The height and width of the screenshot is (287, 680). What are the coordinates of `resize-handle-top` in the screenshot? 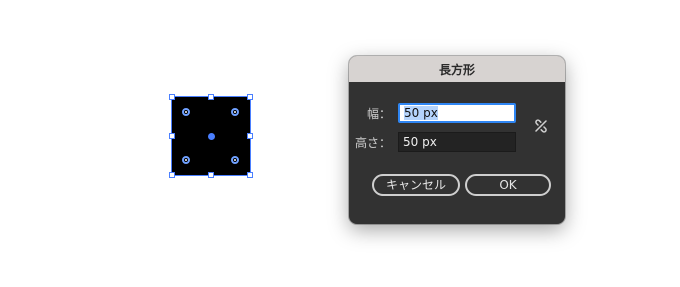 It's located at (211, 97).